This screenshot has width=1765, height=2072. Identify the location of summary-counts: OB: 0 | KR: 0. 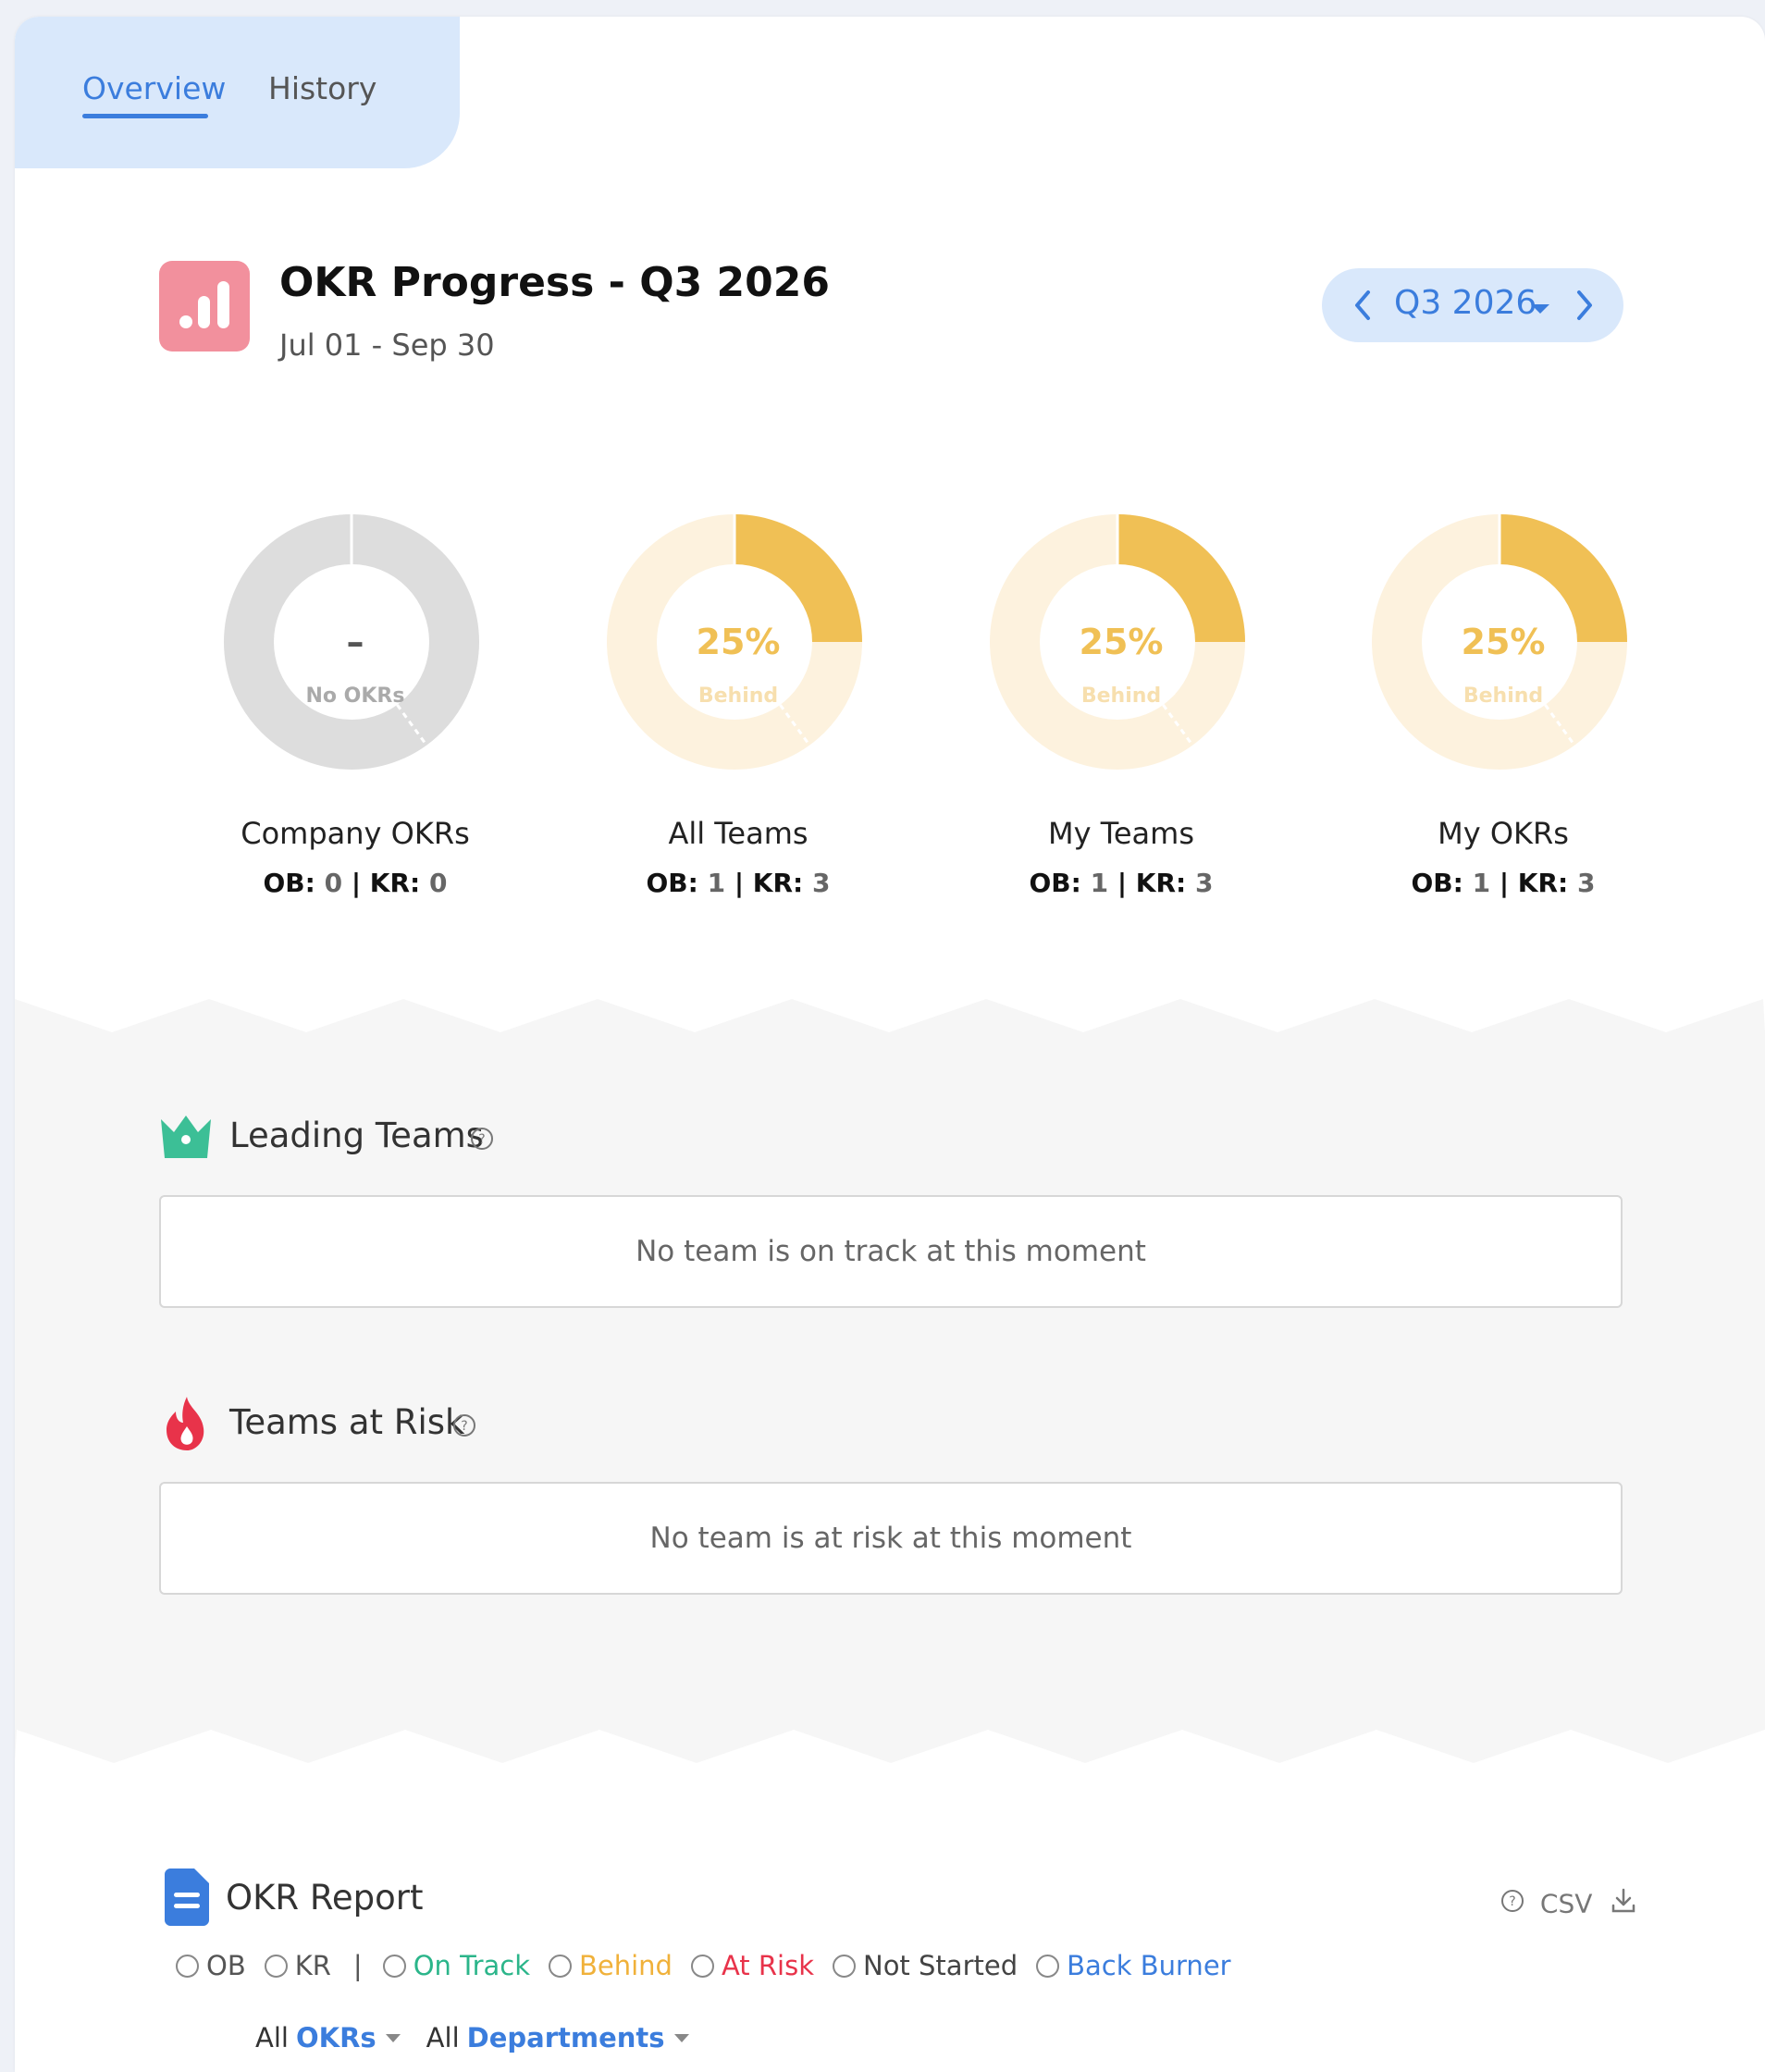
(355, 883).